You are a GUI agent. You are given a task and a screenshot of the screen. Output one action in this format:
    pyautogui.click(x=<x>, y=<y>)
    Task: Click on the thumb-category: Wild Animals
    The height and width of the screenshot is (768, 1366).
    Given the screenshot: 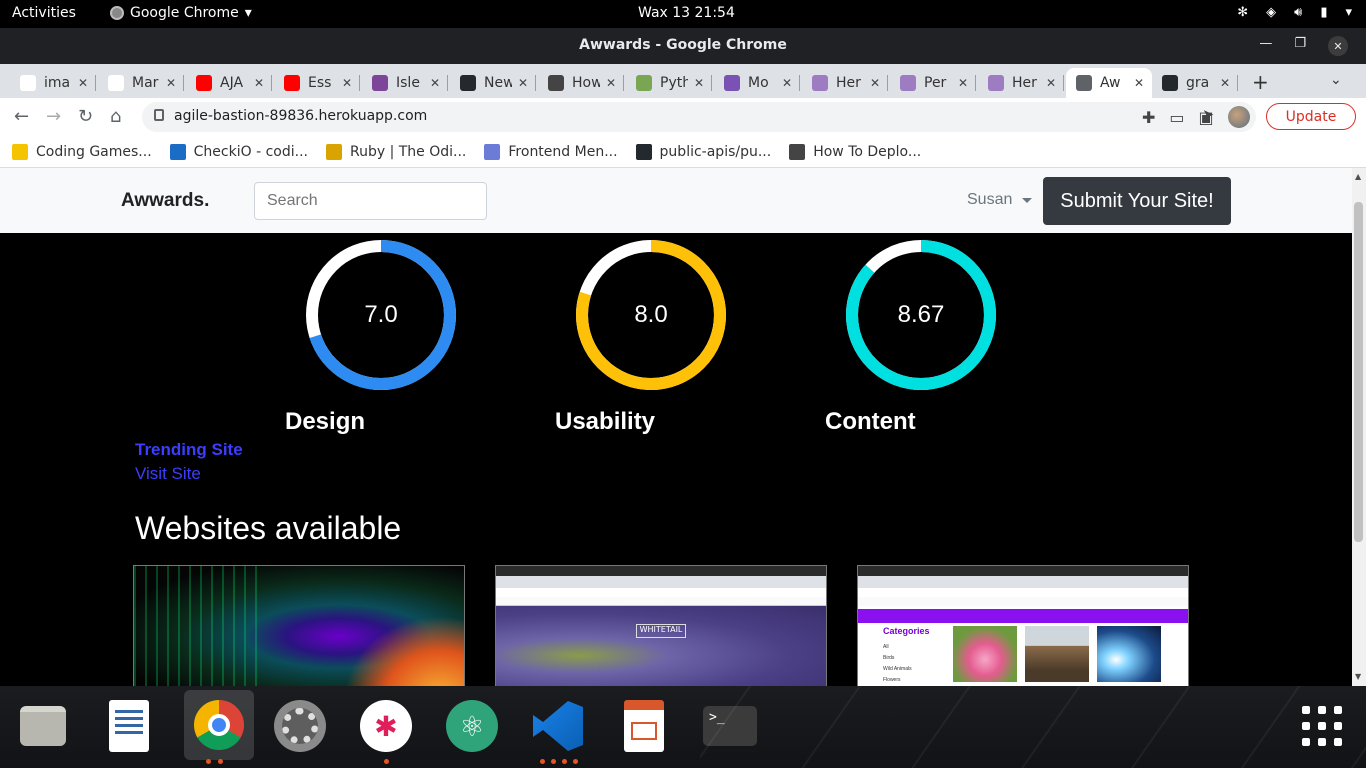 What is the action you would take?
    pyautogui.click(x=897, y=669)
    